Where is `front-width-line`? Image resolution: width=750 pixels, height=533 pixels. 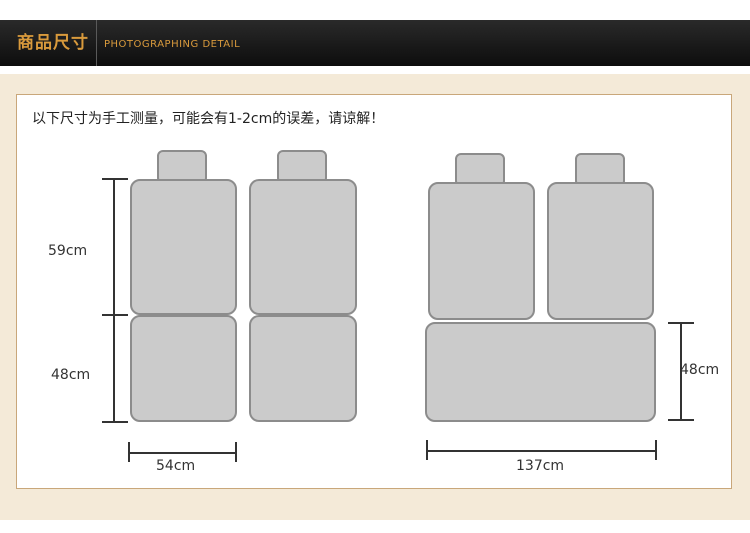 front-width-line is located at coordinates (182, 453).